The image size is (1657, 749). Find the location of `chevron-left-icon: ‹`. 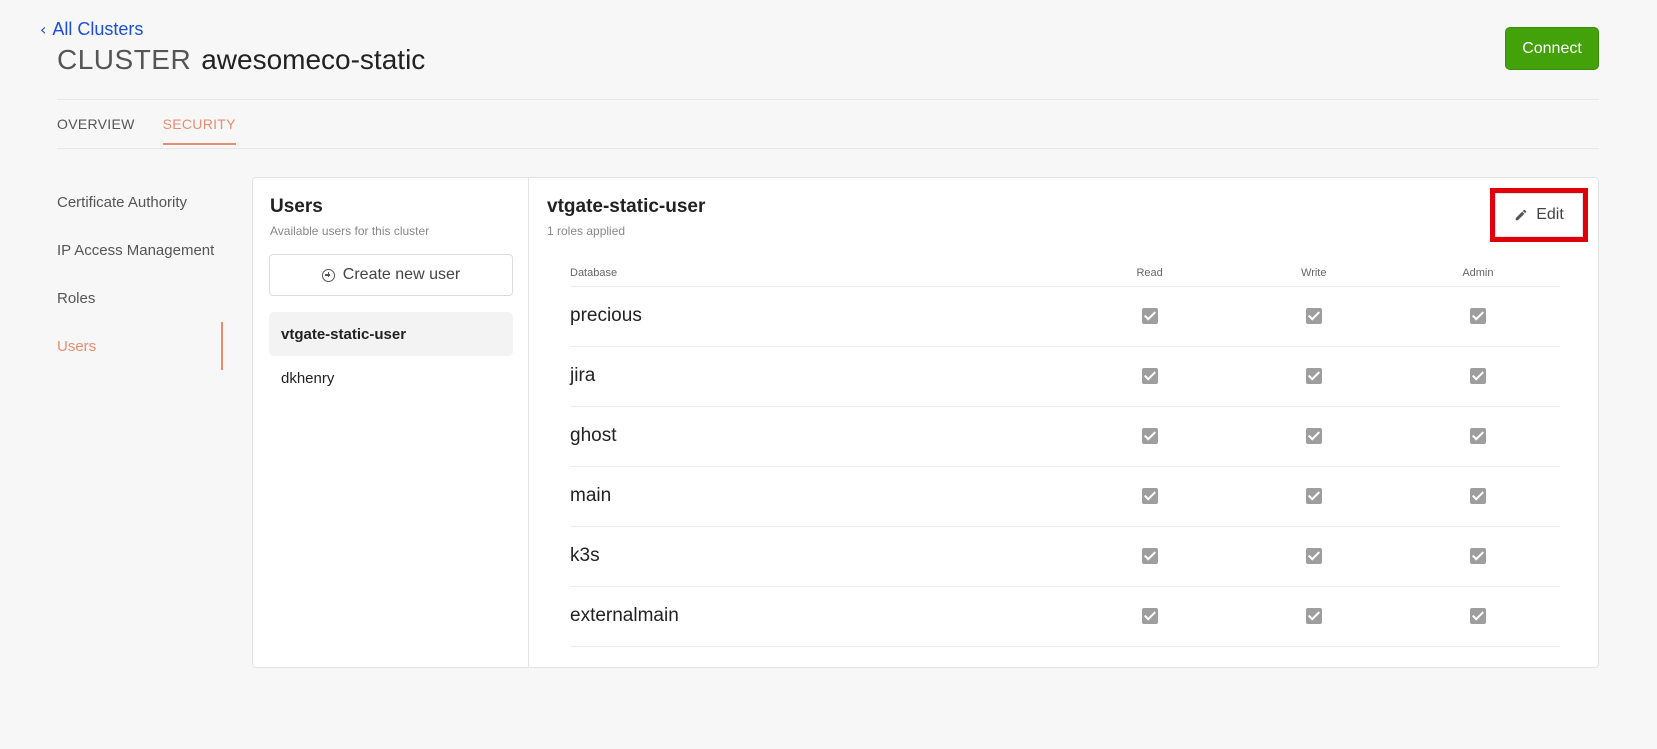

chevron-left-icon: ‹ is located at coordinates (43, 29).